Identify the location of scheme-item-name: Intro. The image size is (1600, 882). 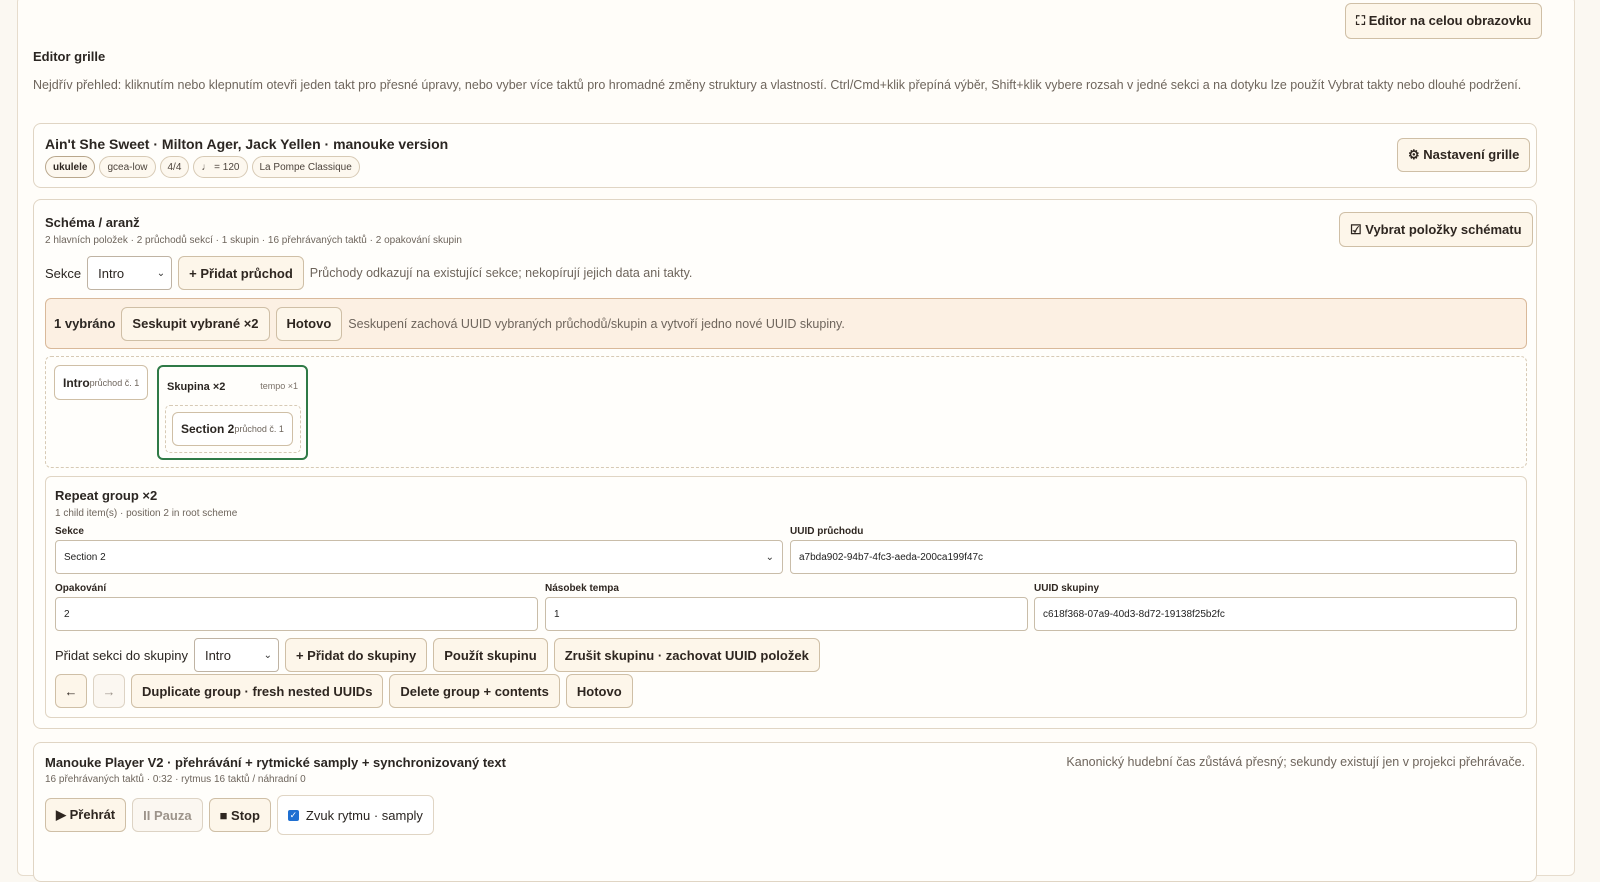
(76, 382).